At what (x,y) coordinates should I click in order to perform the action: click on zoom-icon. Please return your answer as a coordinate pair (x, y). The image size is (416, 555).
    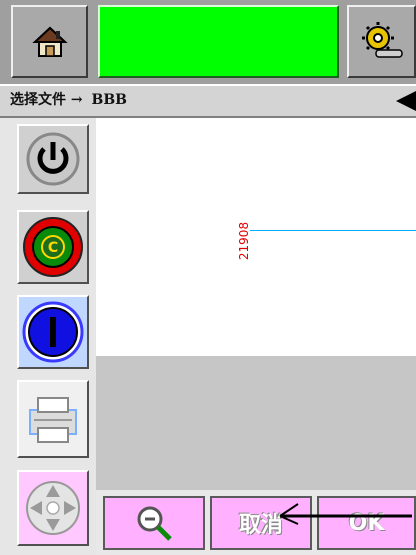
    Looking at the image, I should click on (154, 523).